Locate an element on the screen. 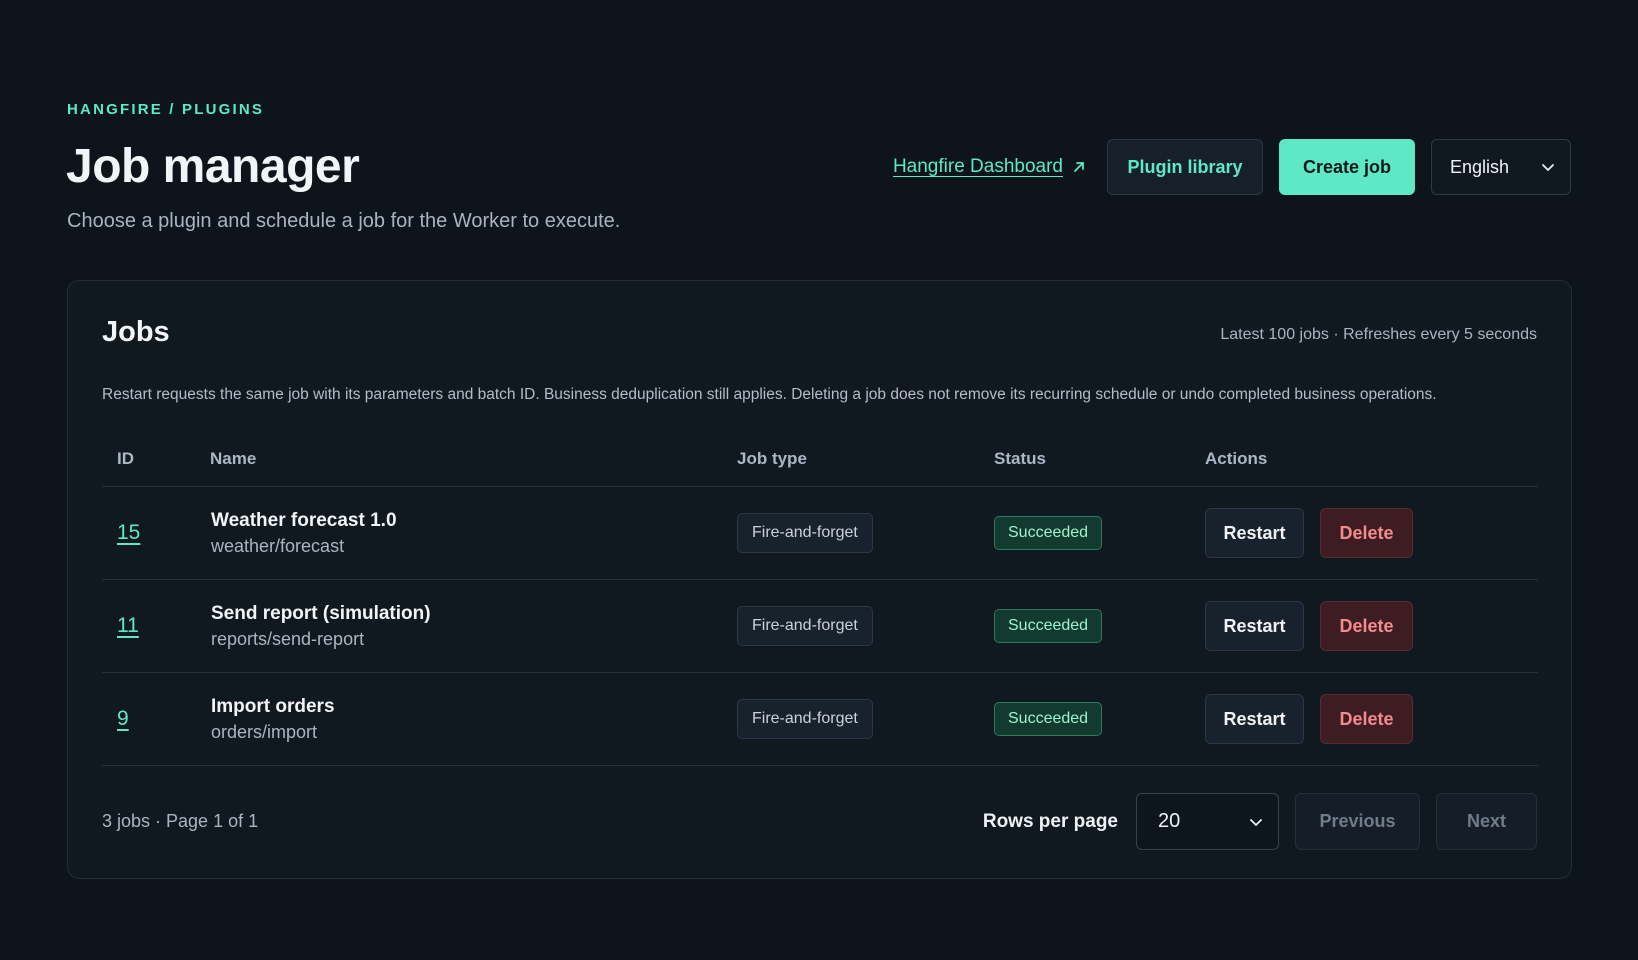 The width and height of the screenshot is (1638, 960). column-header-status: Status is located at coordinates (1020, 458).